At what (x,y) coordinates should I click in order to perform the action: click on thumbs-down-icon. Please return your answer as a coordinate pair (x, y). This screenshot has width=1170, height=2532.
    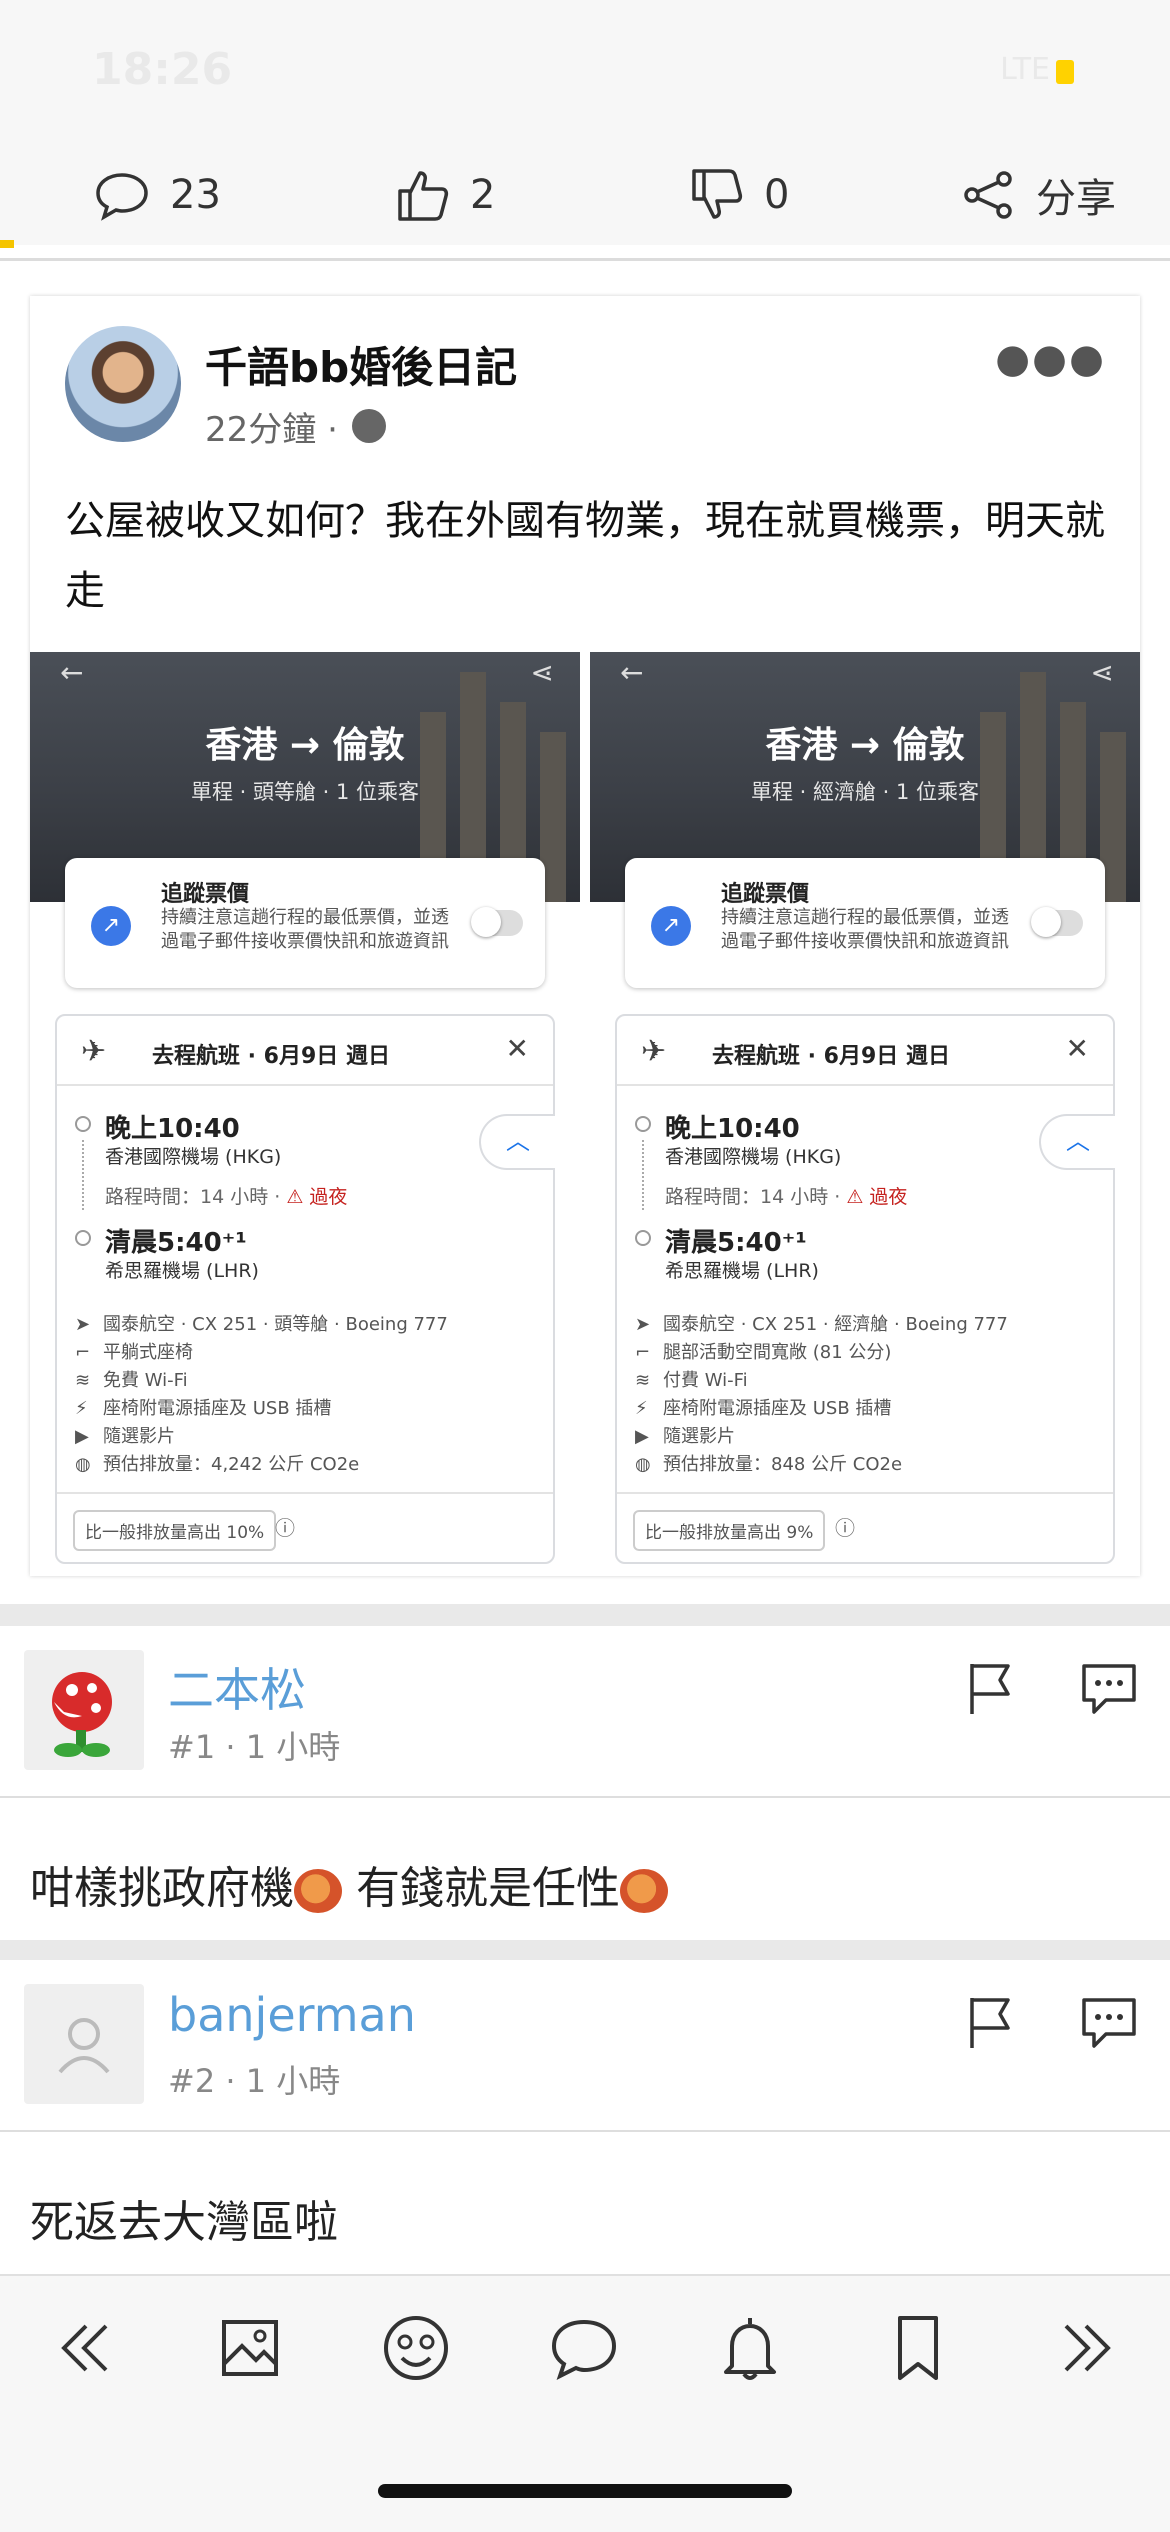
    Looking at the image, I should click on (717, 194).